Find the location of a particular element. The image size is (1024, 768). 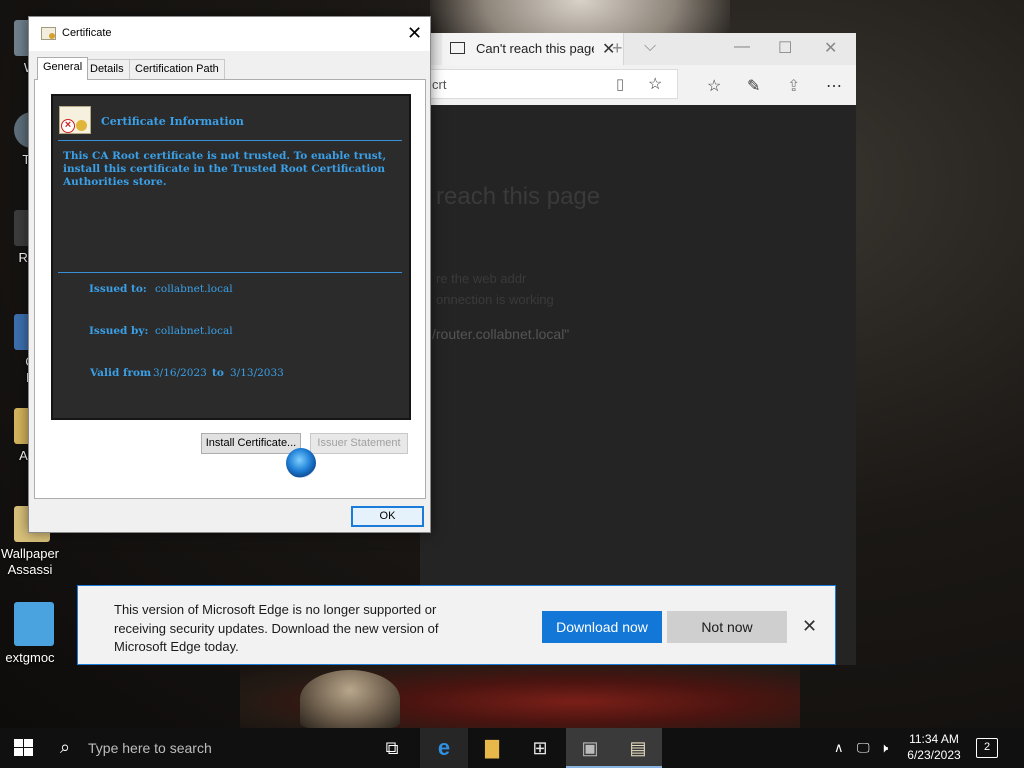

page-text: onnection is working is located at coordinates (495, 299).